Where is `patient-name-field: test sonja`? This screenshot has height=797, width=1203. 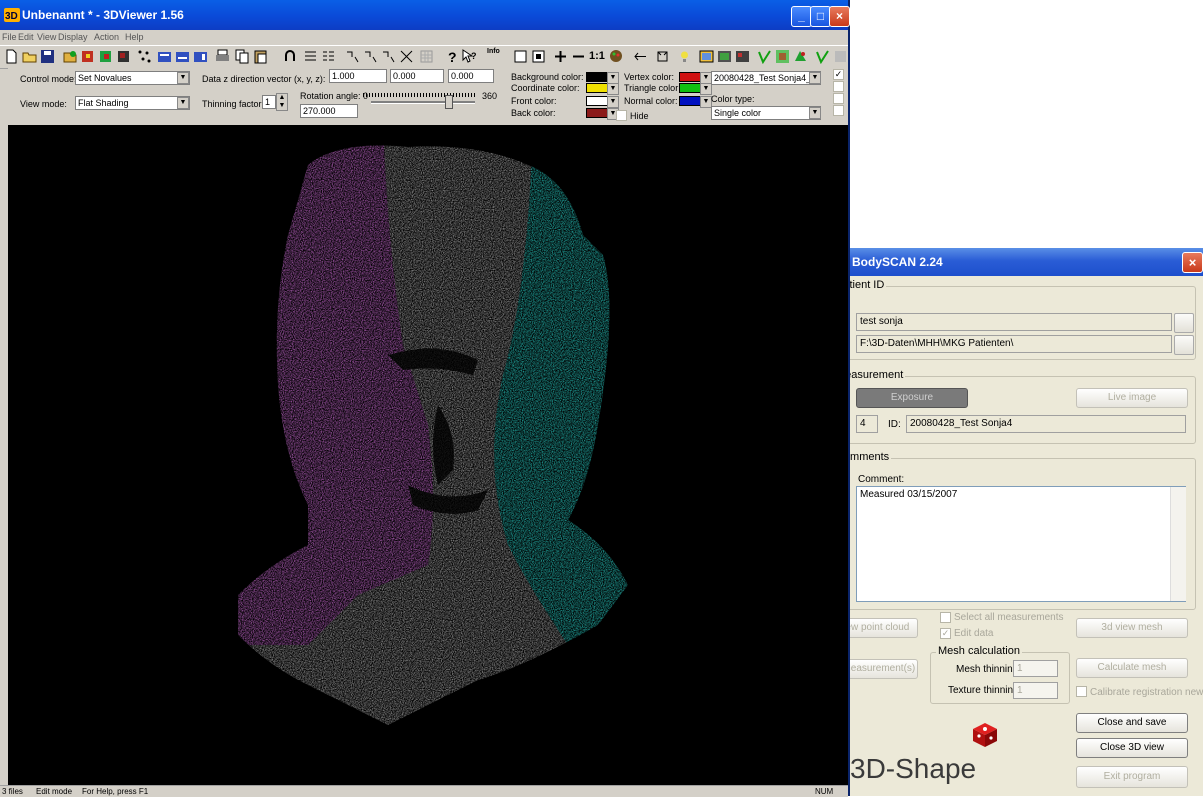 patient-name-field: test sonja is located at coordinates (1014, 322).